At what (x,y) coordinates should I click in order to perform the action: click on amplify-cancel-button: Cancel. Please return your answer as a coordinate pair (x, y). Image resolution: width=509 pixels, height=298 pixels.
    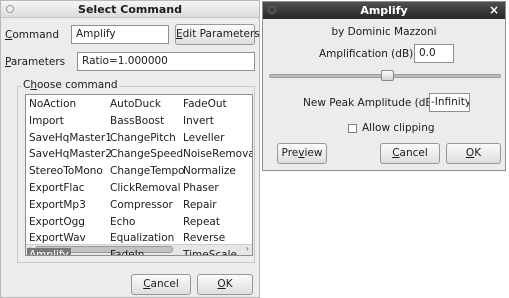
    Looking at the image, I should click on (410, 153).